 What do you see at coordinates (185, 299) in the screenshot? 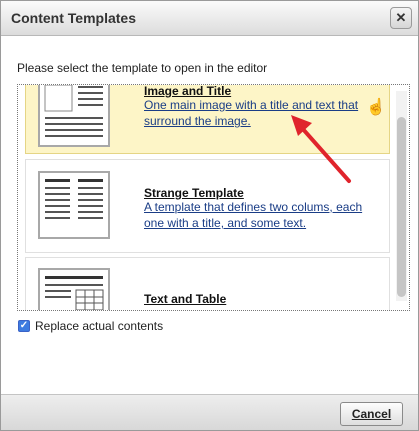
I see `template-name: Text and Table` at bounding box center [185, 299].